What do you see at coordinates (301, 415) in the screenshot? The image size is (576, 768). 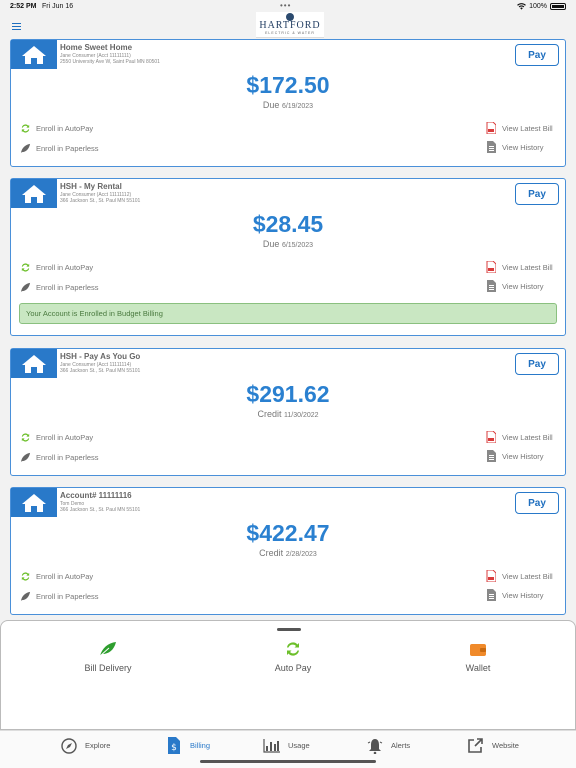 I see `due-date: 11/30/2022` at bounding box center [301, 415].